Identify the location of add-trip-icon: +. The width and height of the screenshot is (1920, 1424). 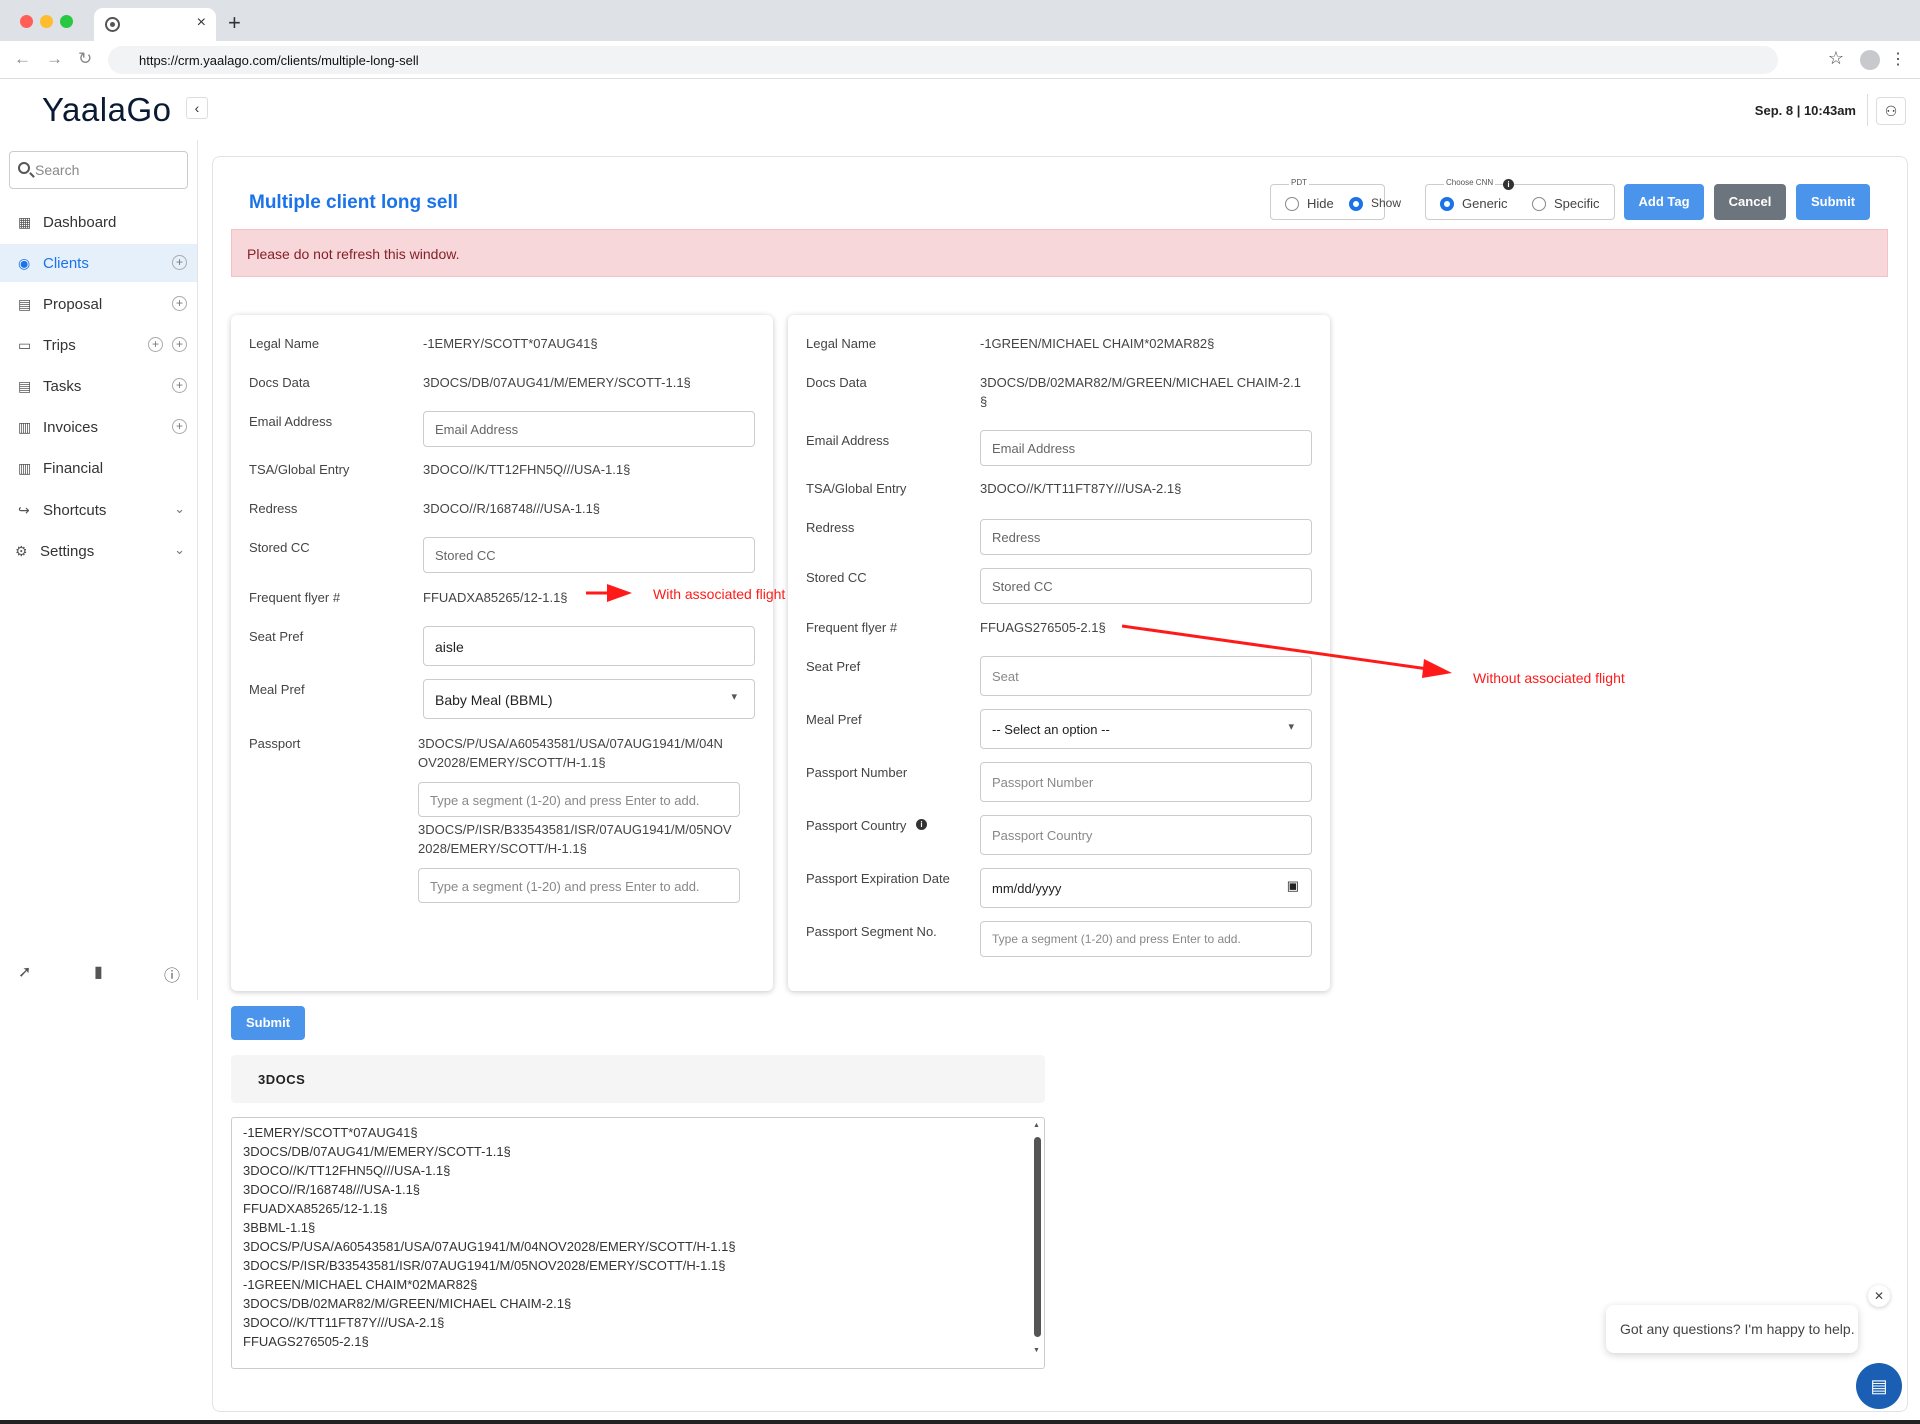
(155, 344).